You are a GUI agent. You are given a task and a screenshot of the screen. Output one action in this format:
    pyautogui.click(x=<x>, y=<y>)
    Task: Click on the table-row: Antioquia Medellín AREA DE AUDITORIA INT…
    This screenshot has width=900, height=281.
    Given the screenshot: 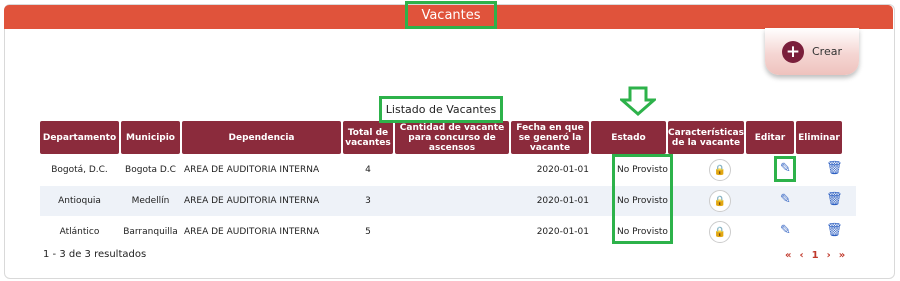 What is the action you would take?
    pyautogui.click(x=448, y=201)
    